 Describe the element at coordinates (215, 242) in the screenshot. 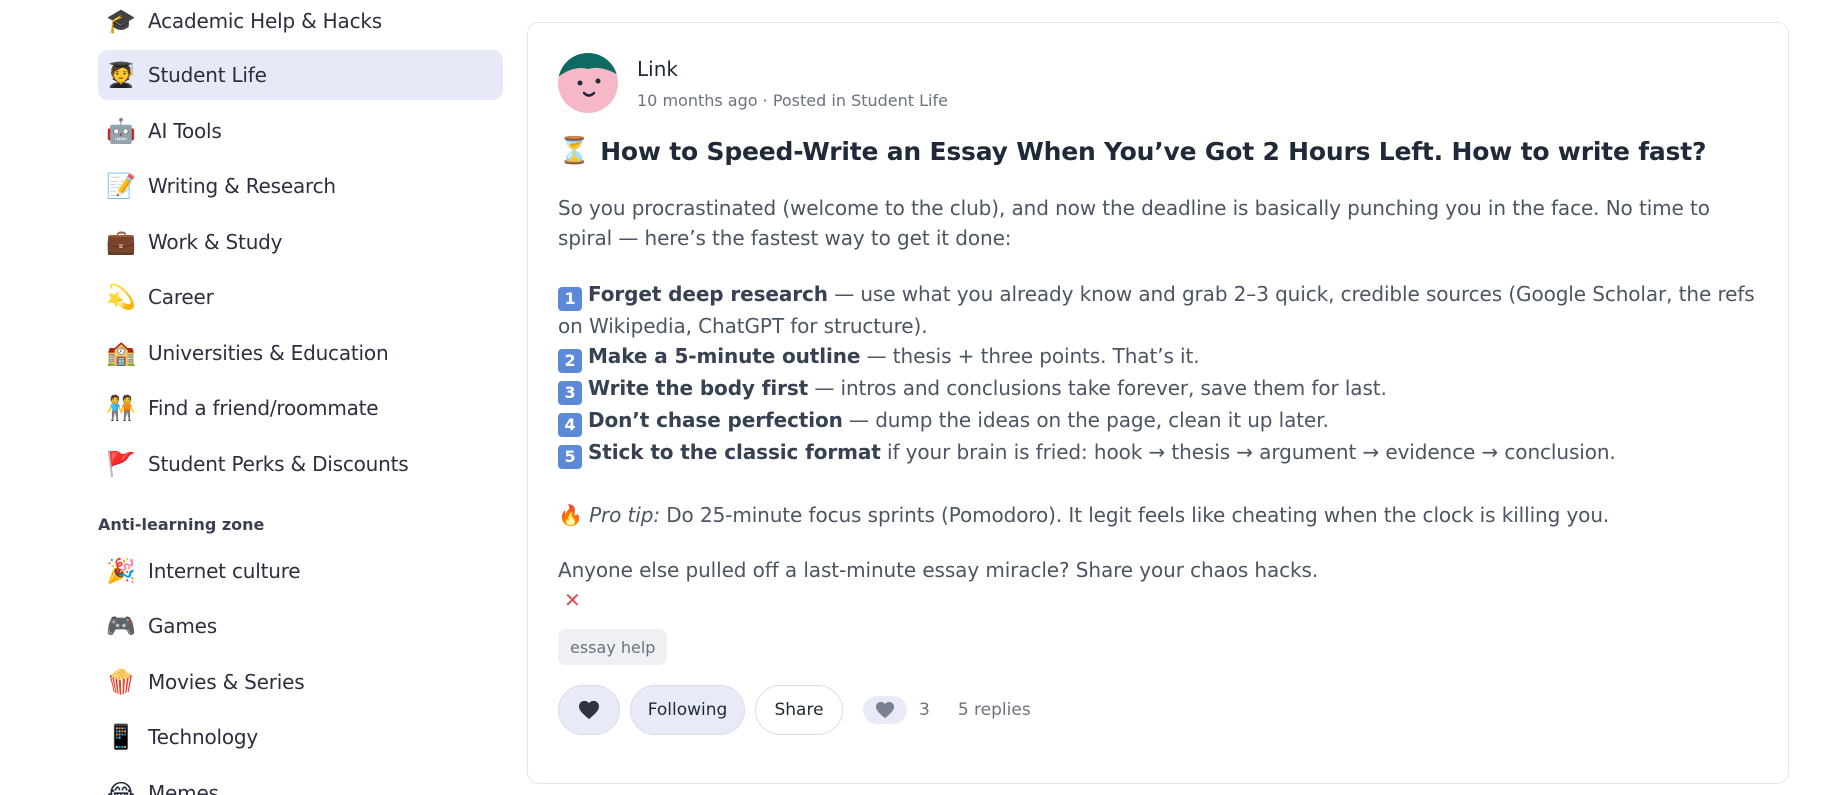

I see `sidebar-item-label: Work & Study` at that location.